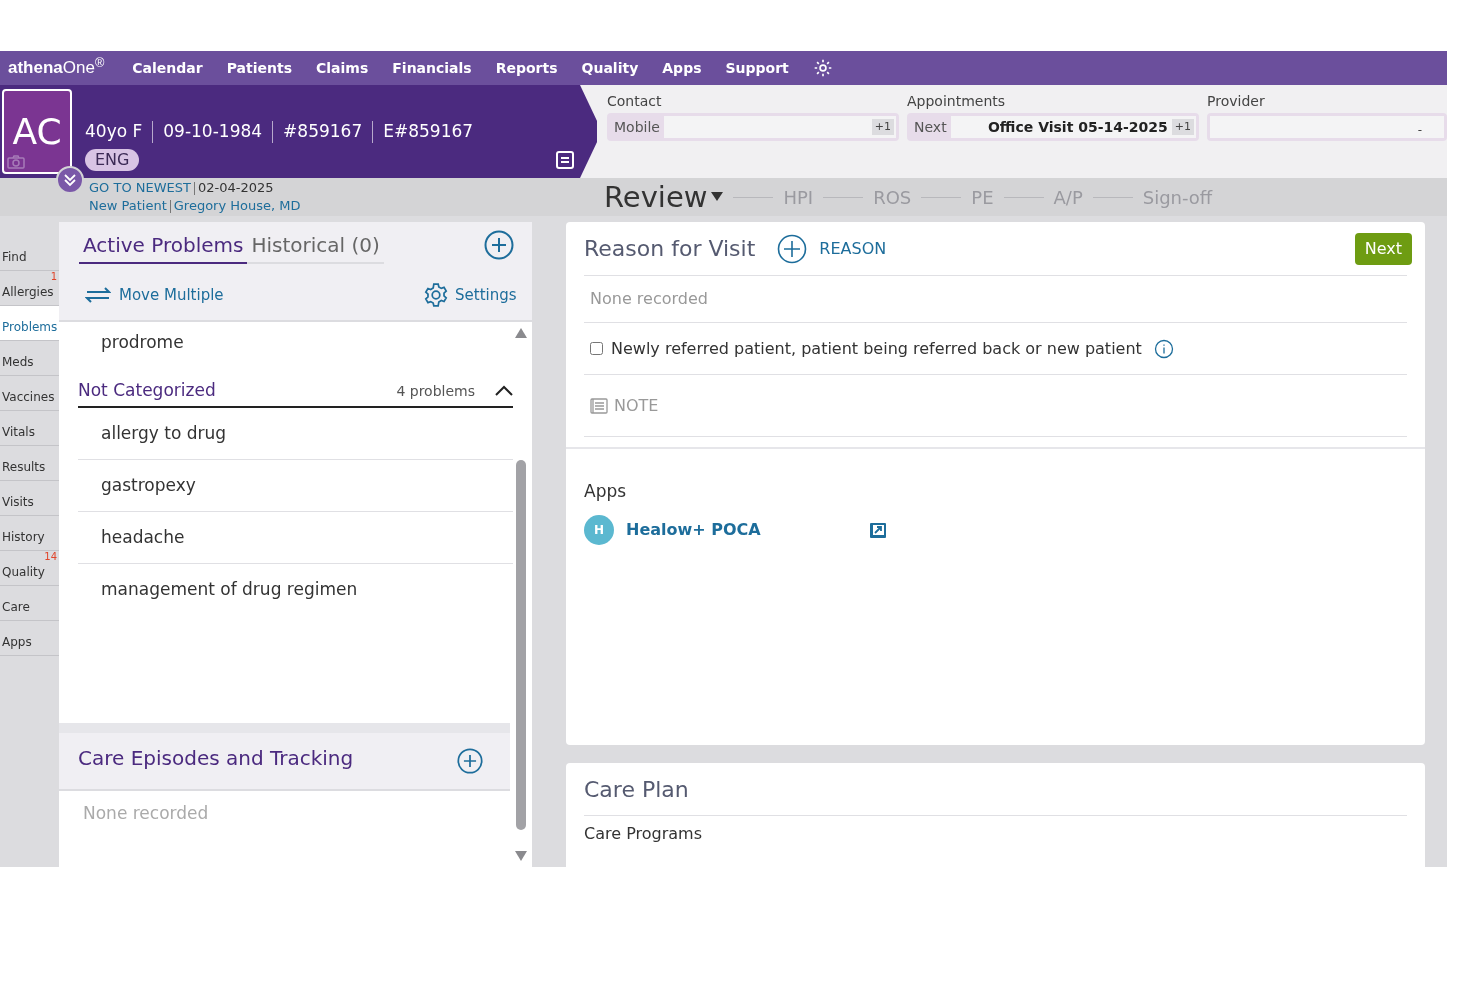 This screenshot has height=987, width=1480. What do you see at coordinates (37, 131) in the screenshot?
I see `patient-initials: AC` at bounding box center [37, 131].